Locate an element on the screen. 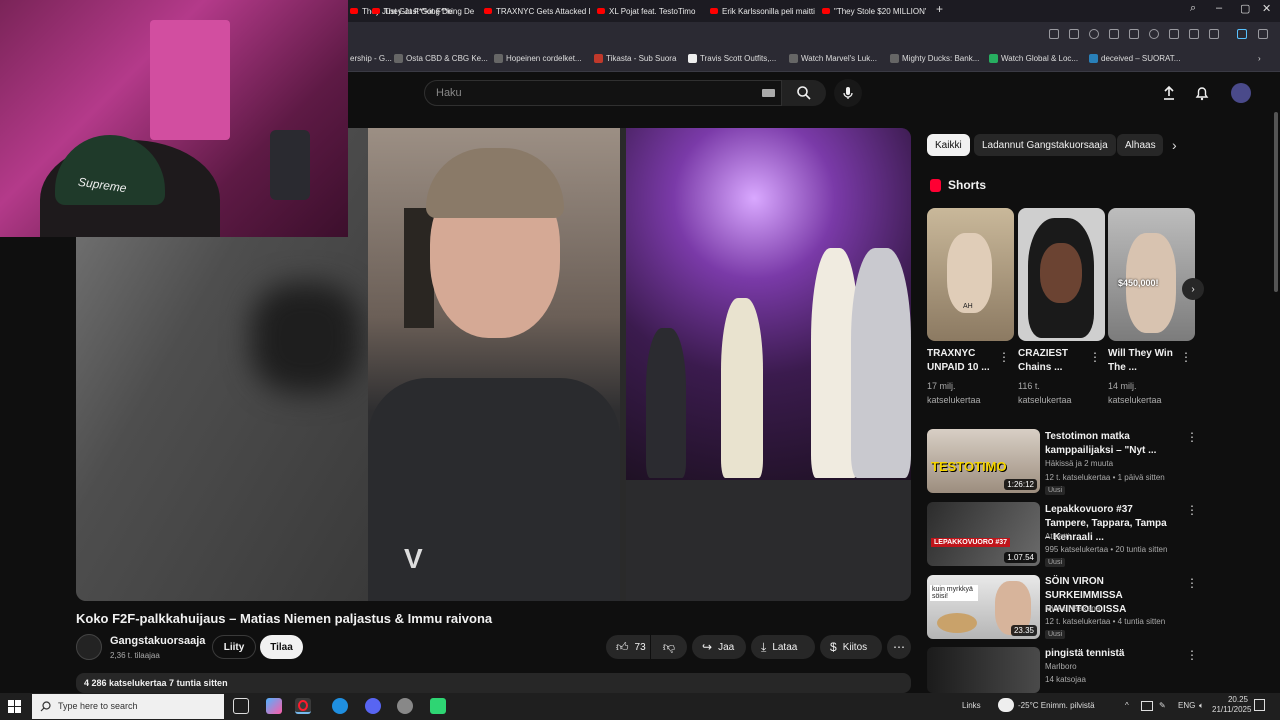  recommendation-thumbnail: kuin myrkkyä söisi! 23.35 is located at coordinates (983, 607).